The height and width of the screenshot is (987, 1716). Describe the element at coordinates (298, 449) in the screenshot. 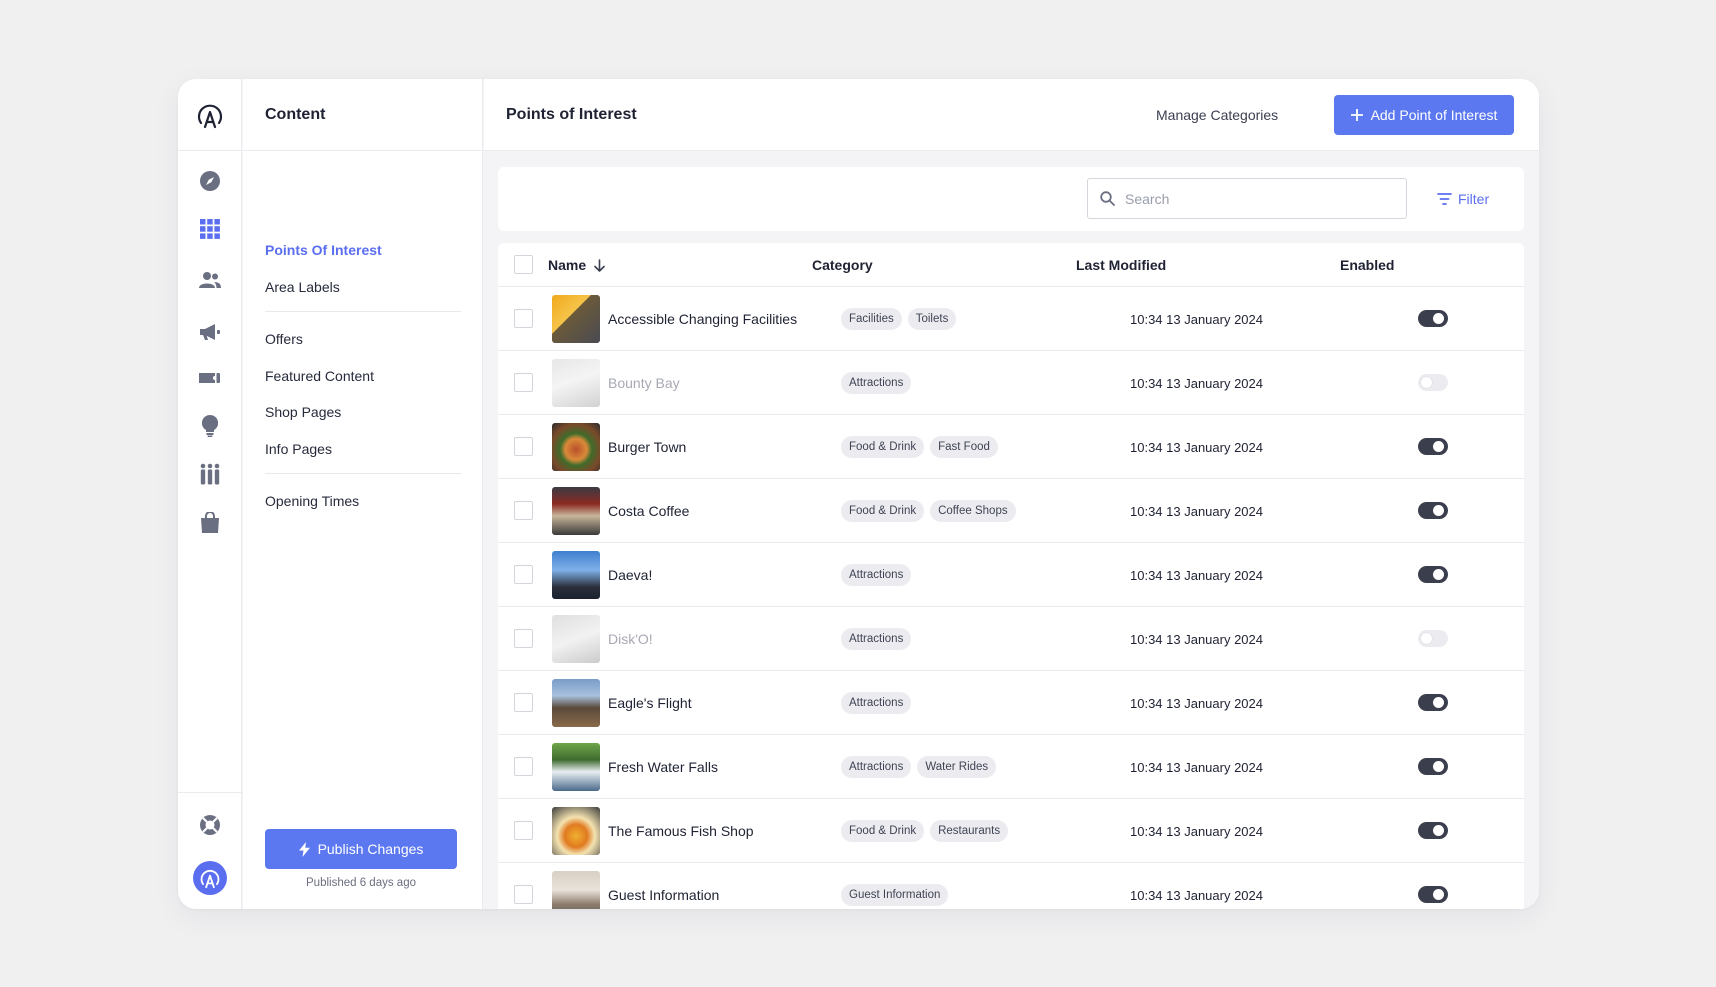

I see `sidebar-item-info-pages: Info Pages` at that location.